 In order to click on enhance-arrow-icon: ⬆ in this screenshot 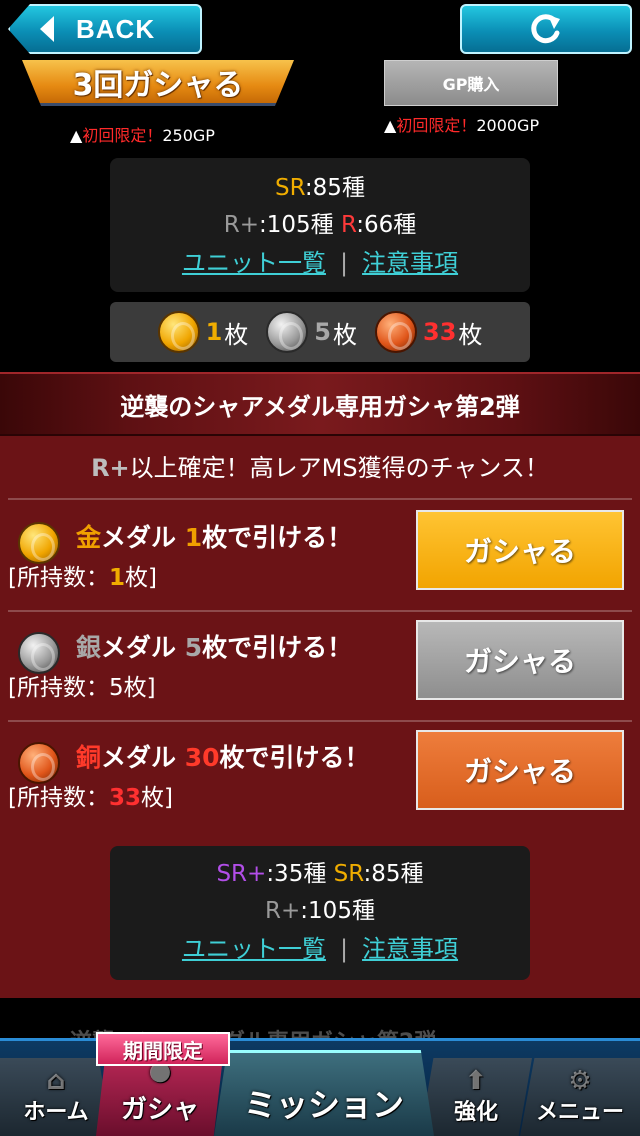, I will do `click(476, 1081)`.